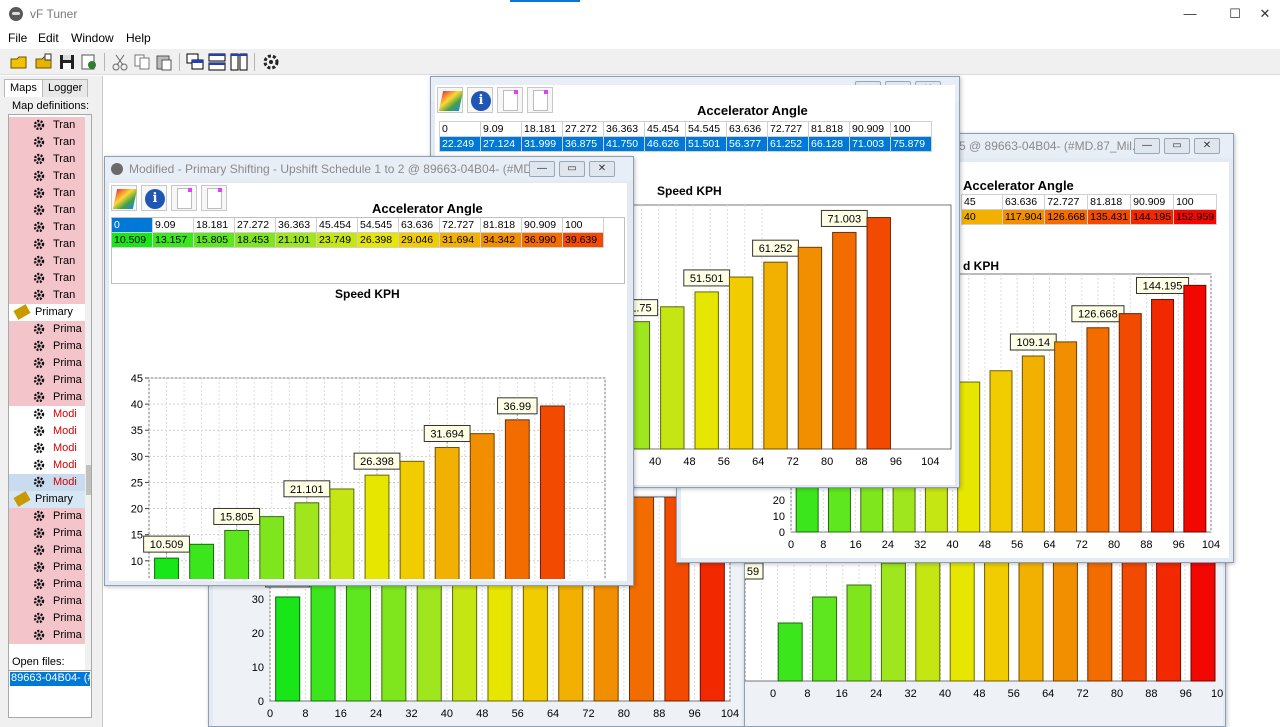 The height and width of the screenshot is (727, 1280). Describe the element at coordinates (44, 62) in the screenshot. I see `open-recent-icon` at that location.